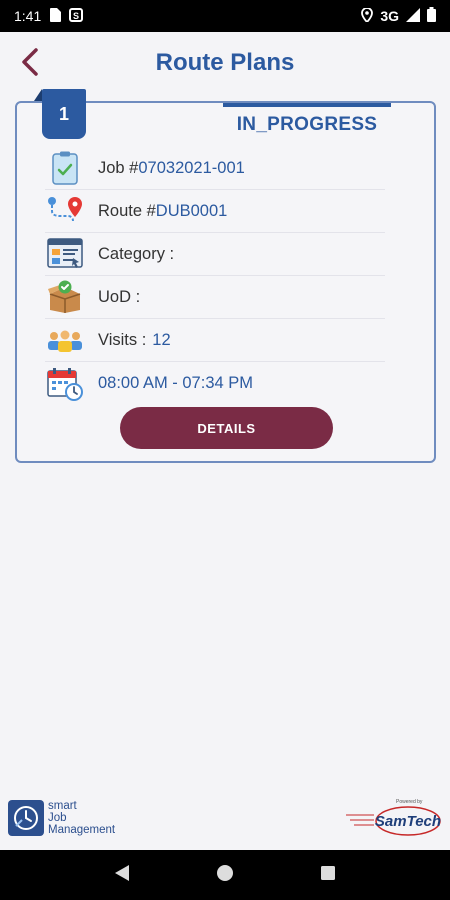 The height and width of the screenshot is (900, 450). I want to click on sim-card-icon, so click(55, 16).